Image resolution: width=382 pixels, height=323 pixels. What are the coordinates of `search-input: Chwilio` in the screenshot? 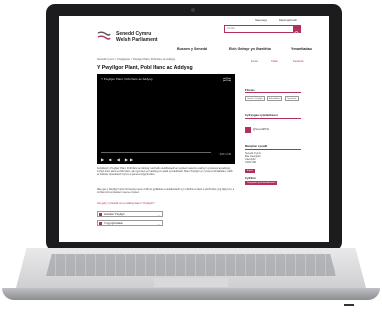 It's located at (259, 29).